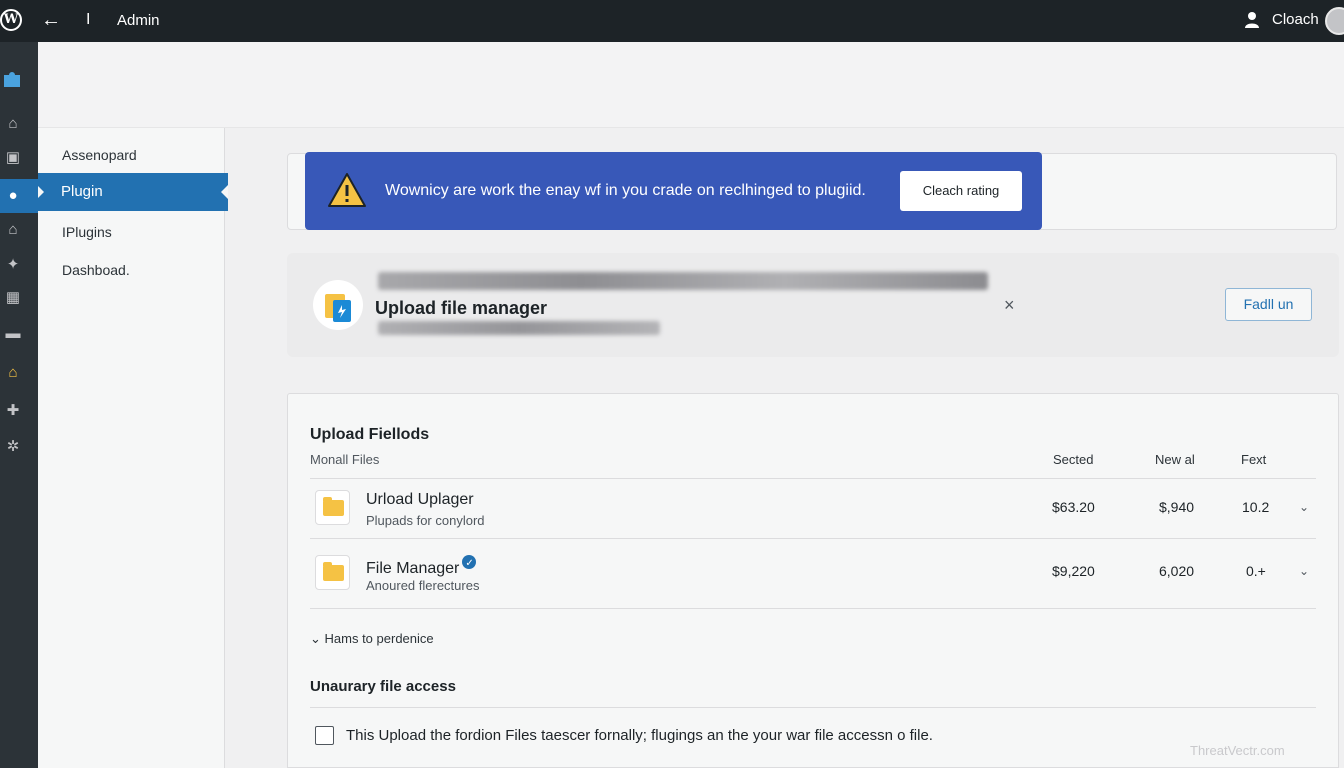  What do you see at coordinates (1177, 571) in the screenshot?
I see `row-value: 6,020` at bounding box center [1177, 571].